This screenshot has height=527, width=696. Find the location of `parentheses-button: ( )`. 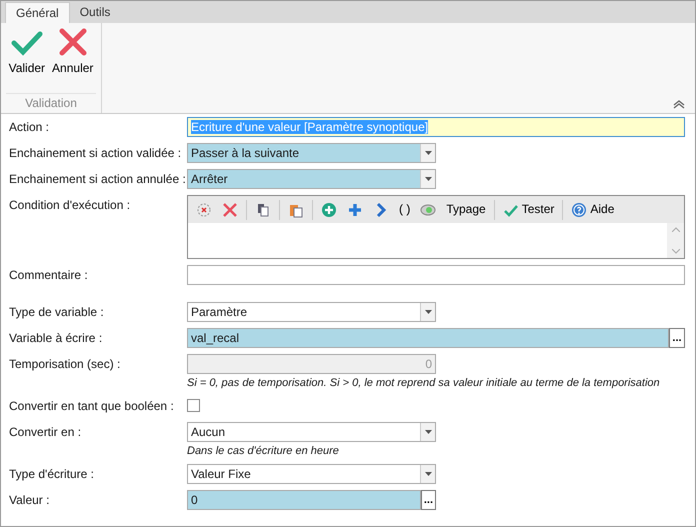

parentheses-button: ( ) is located at coordinates (404, 209).